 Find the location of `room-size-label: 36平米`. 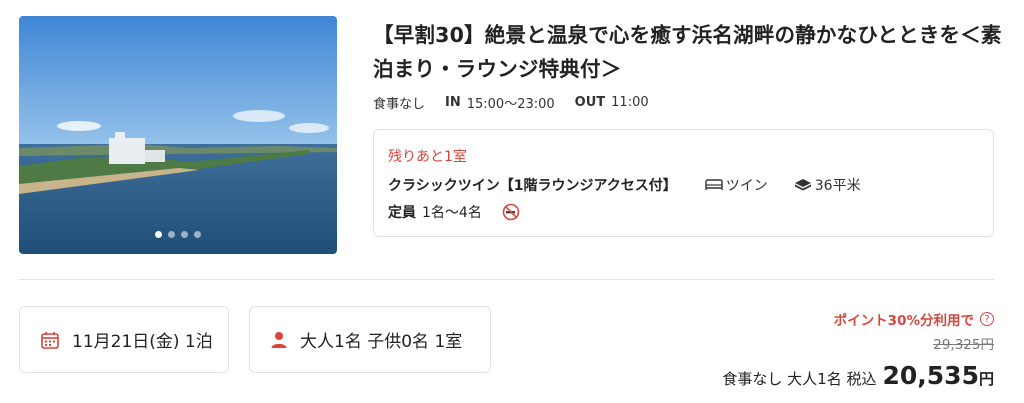

room-size-label: 36平米 is located at coordinates (837, 186).